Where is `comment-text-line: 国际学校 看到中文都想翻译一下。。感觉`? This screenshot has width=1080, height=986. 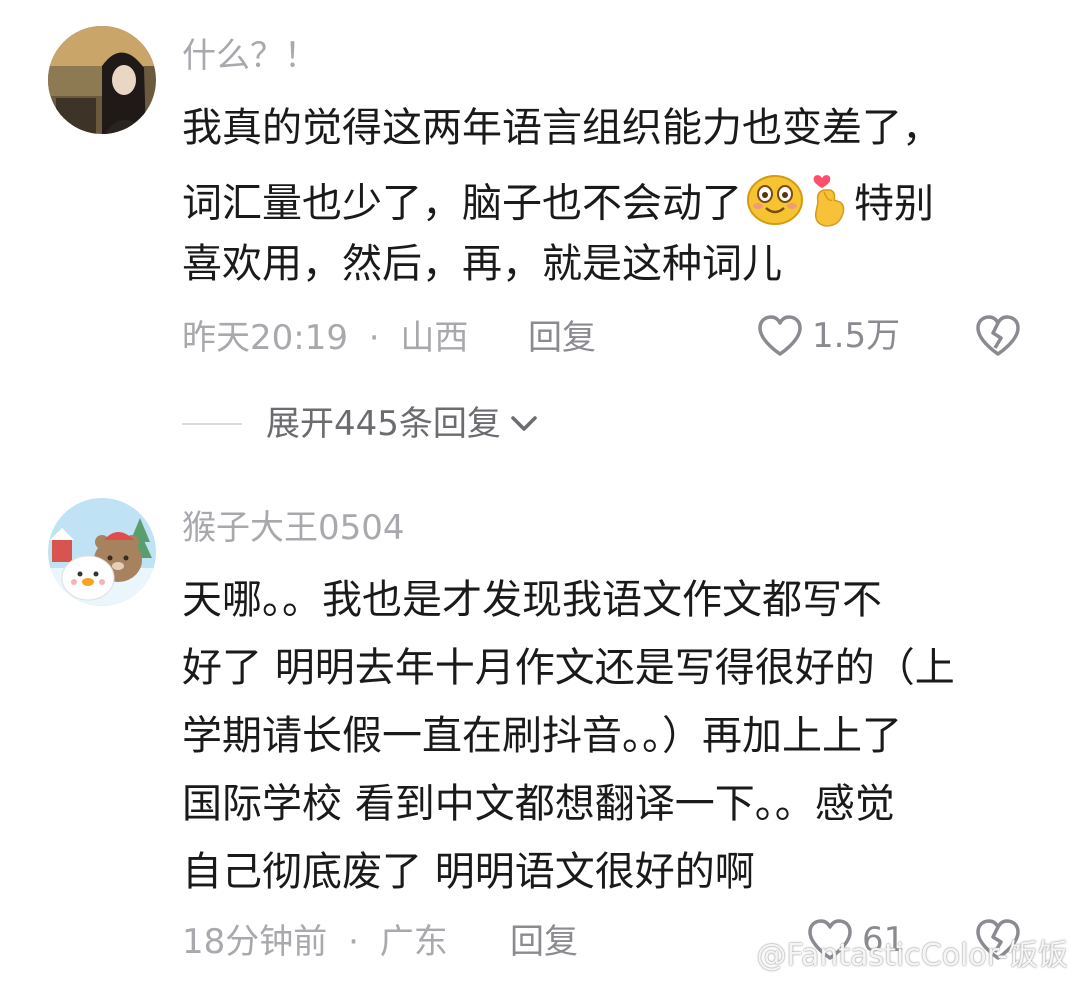
comment-text-line: 国际学校 看到中文都想翻译一下。。感觉 is located at coordinates (538, 804).